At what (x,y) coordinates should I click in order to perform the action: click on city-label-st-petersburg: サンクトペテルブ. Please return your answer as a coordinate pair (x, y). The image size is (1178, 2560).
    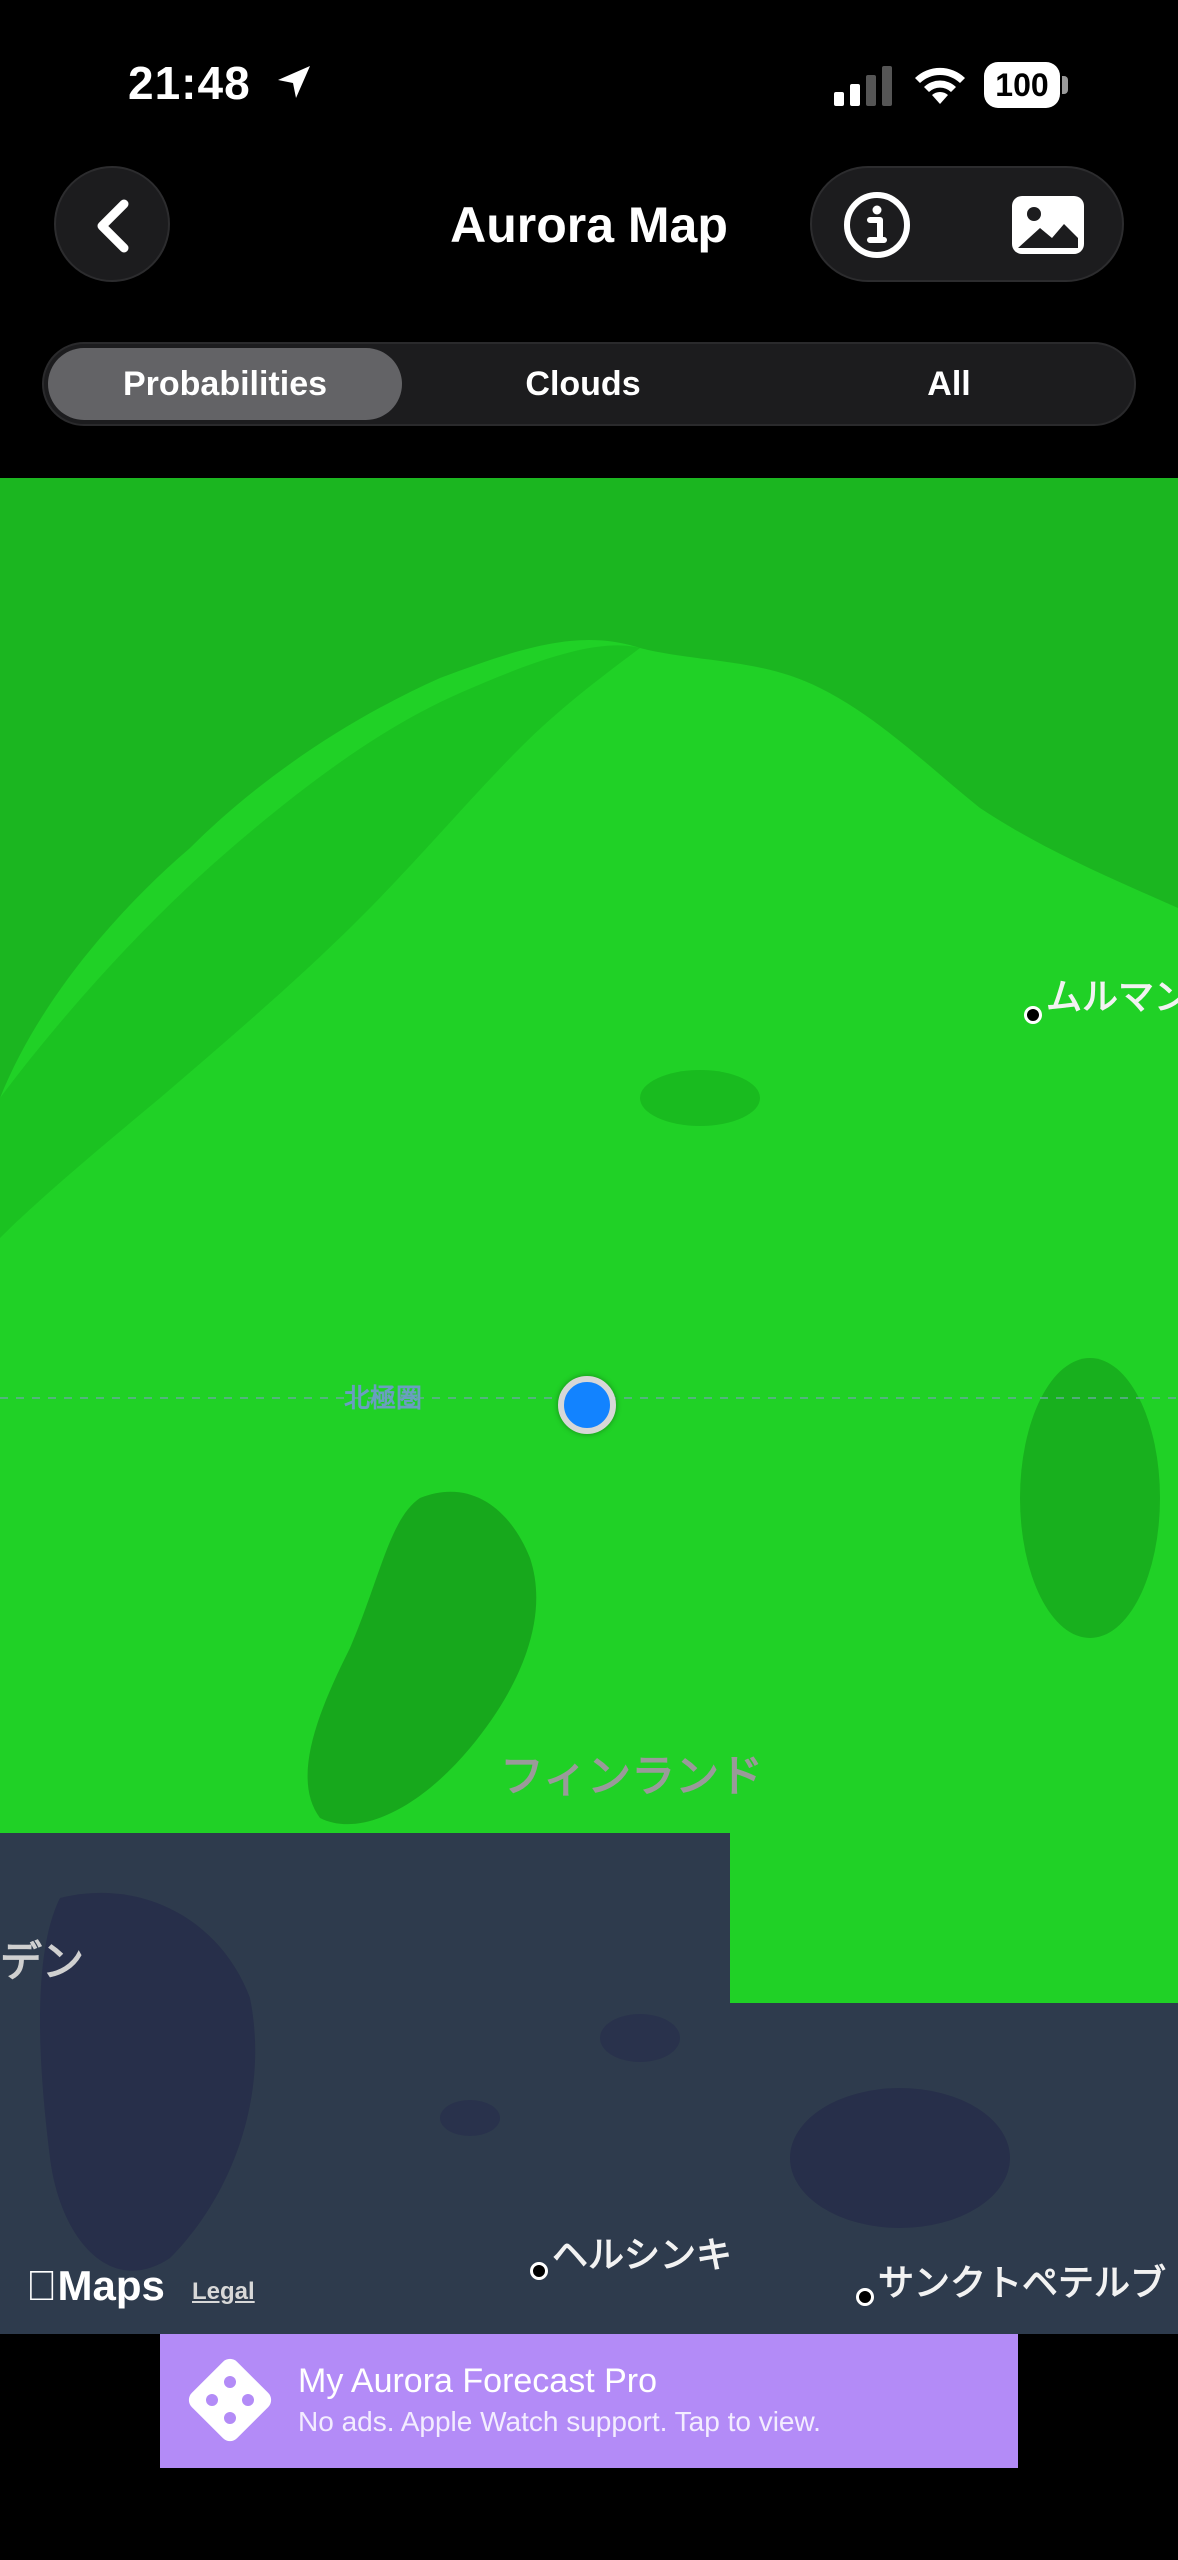
    Looking at the image, I should click on (1022, 2282).